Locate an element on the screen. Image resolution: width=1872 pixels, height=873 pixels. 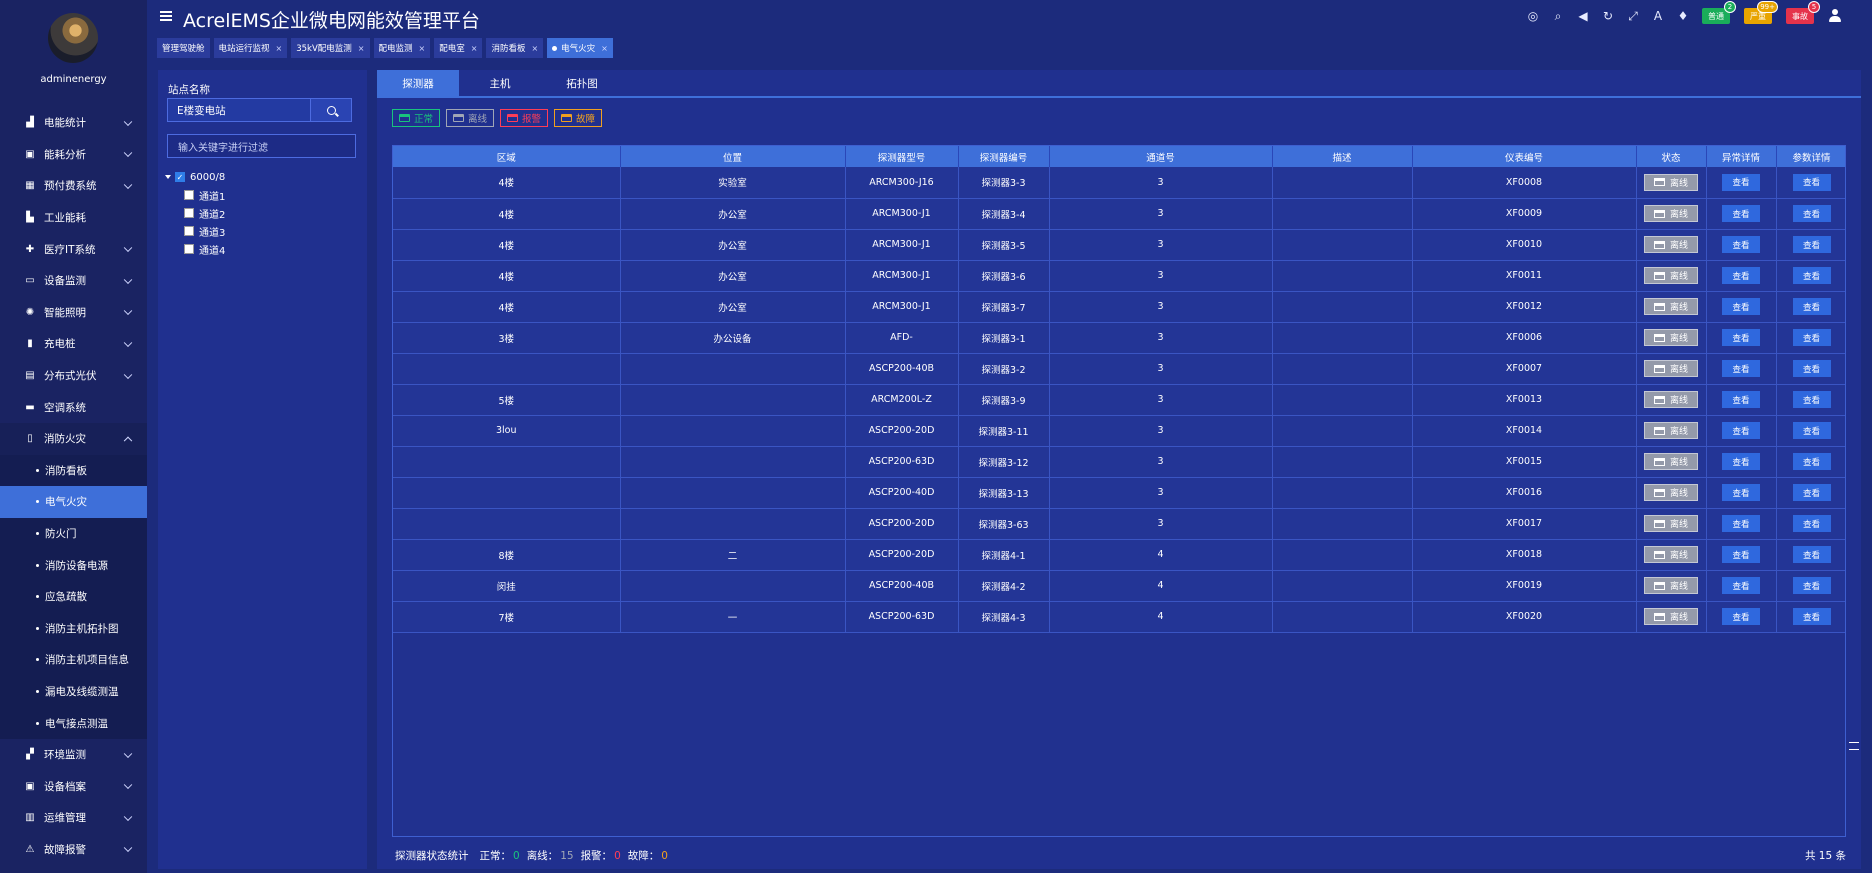
volume-icon: ◀ is located at coordinates (1583, 16).